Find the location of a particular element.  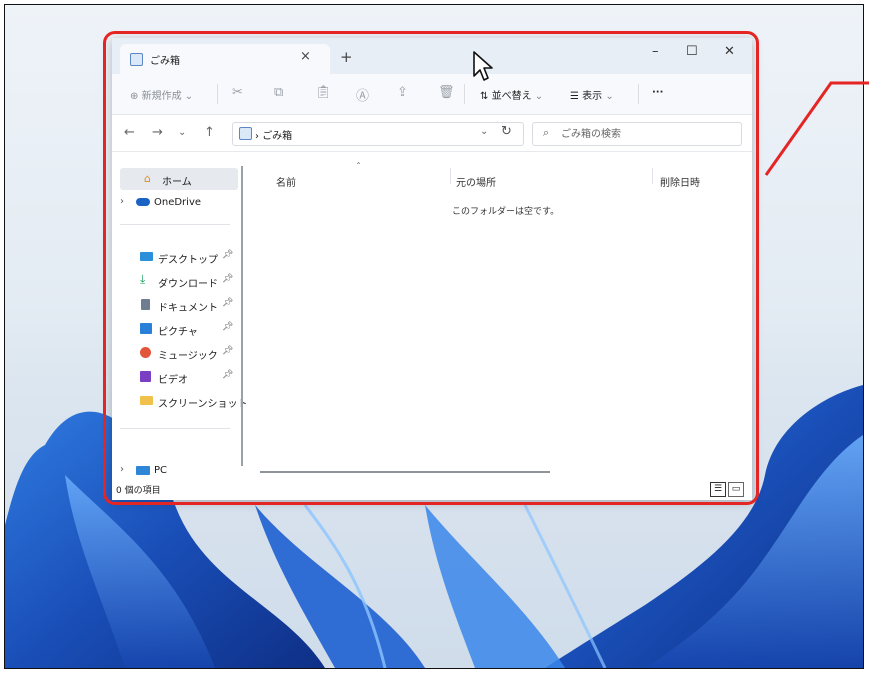

refresh-icon: ↻ is located at coordinates (506, 131).